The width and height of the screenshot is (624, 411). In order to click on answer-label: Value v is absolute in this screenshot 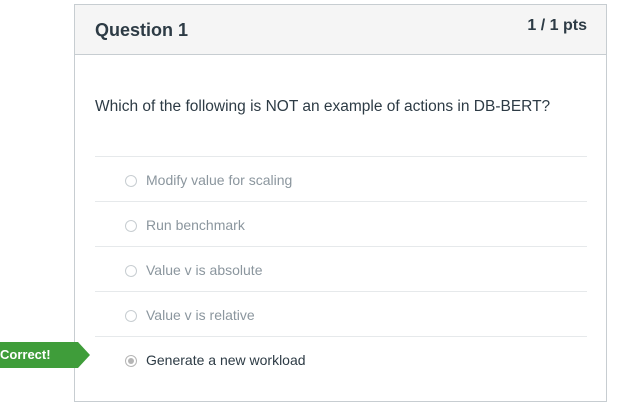, I will do `click(204, 270)`.